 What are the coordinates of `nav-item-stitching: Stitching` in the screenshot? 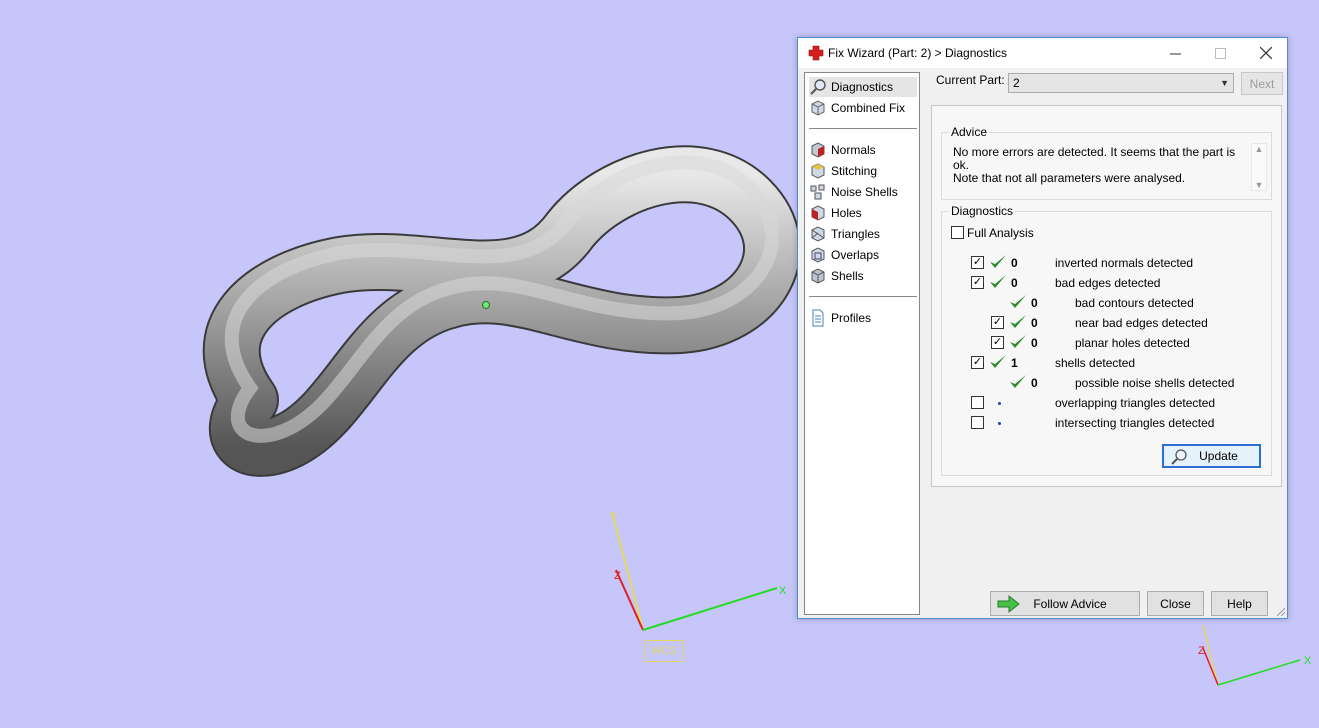 It's located at (863, 171).